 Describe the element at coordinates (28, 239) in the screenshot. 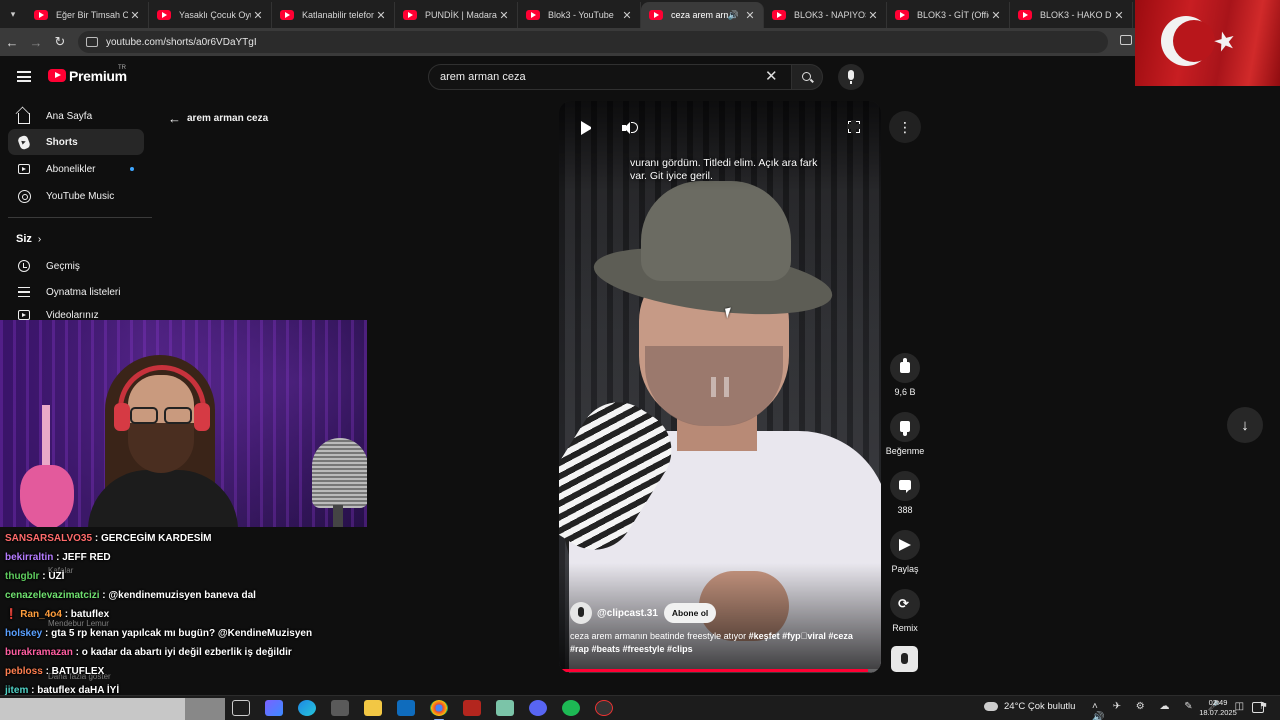

I see `sidebar-heading-you: Siz ›` at that location.